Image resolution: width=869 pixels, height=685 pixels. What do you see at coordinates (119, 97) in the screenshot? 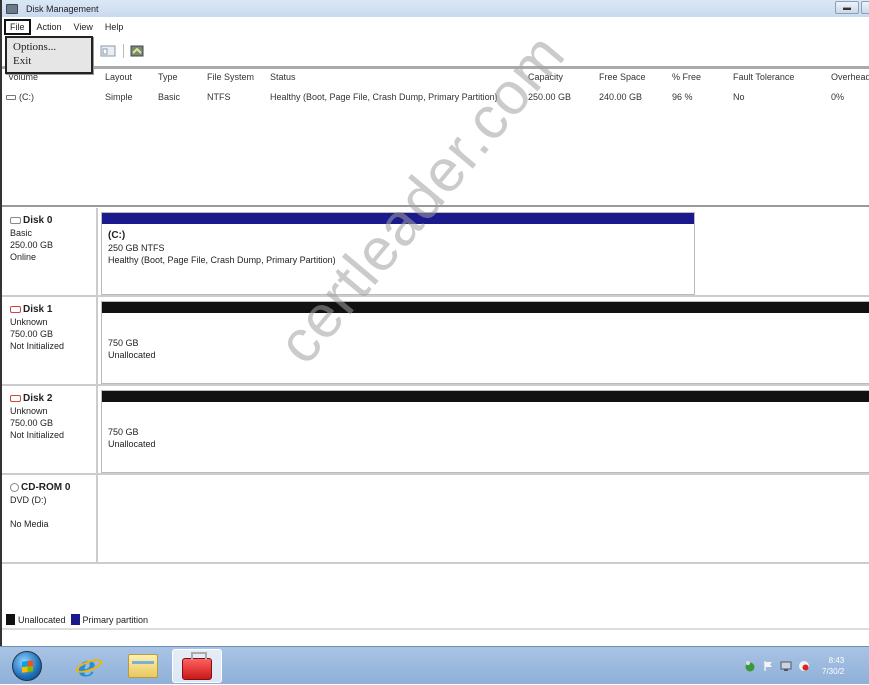
I see `layout-cell: Simple` at bounding box center [119, 97].